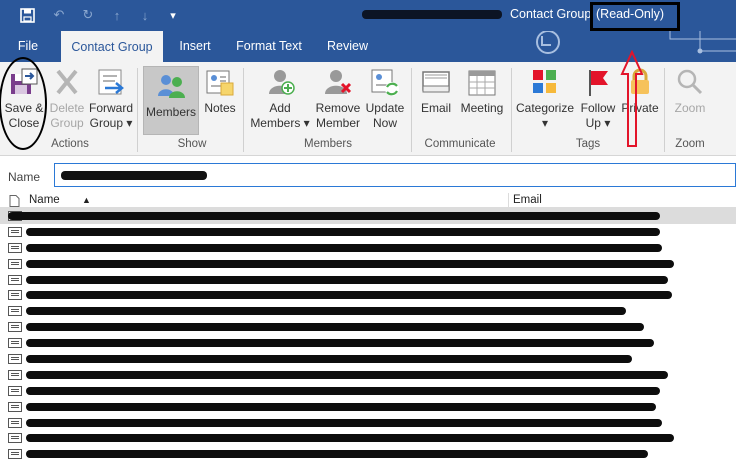  Describe the element at coordinates (67, 98) in the screenshot. I see `delete-group-button: Delete Group` at that location.